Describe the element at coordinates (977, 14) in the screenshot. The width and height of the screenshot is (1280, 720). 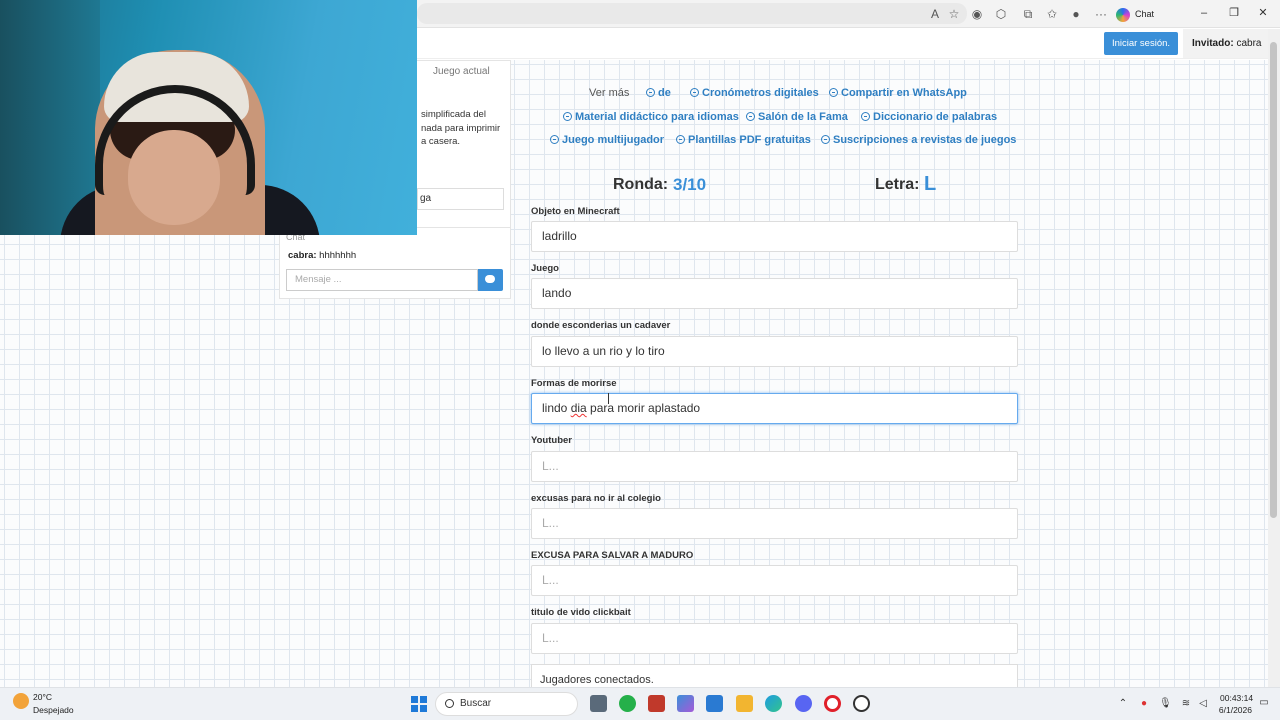
I see `extension-icon: ◉` at that location.